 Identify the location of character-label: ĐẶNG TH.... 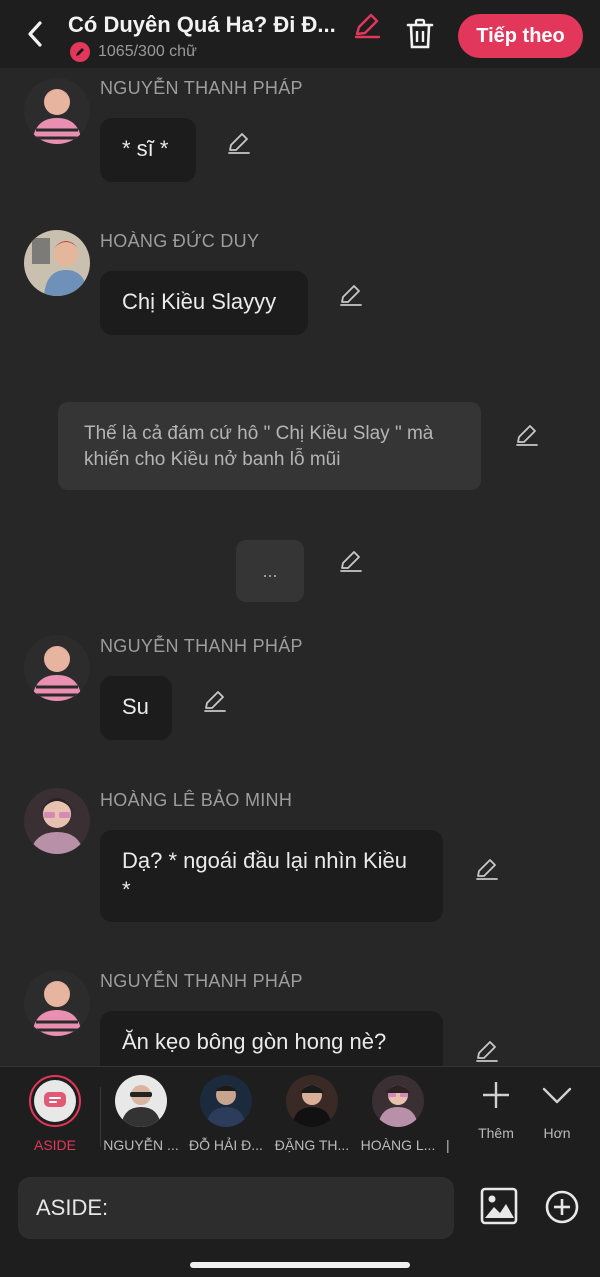
(312, 1145).